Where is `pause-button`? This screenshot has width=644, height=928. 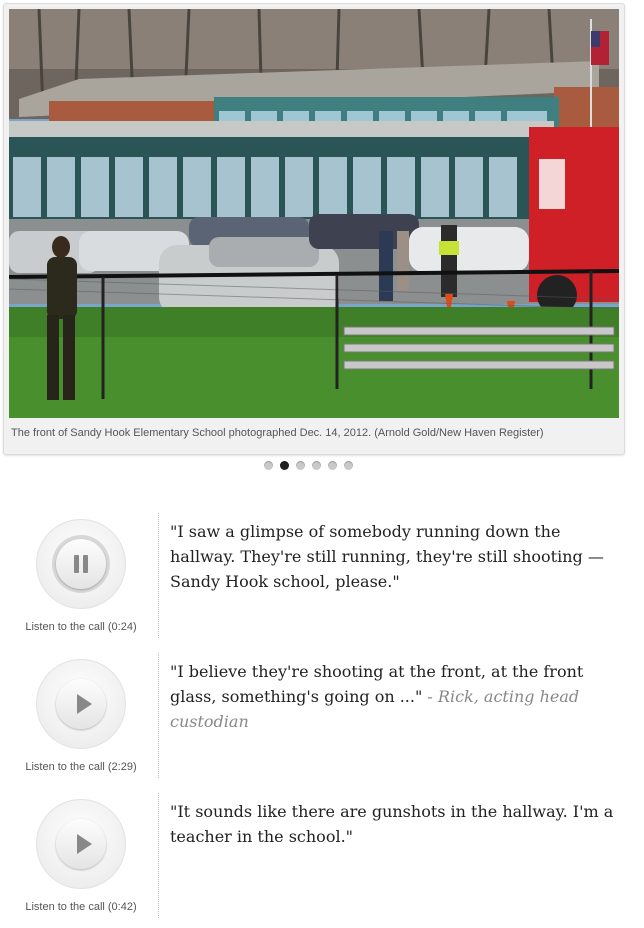 pause-button is located at coordinates (81, 564).